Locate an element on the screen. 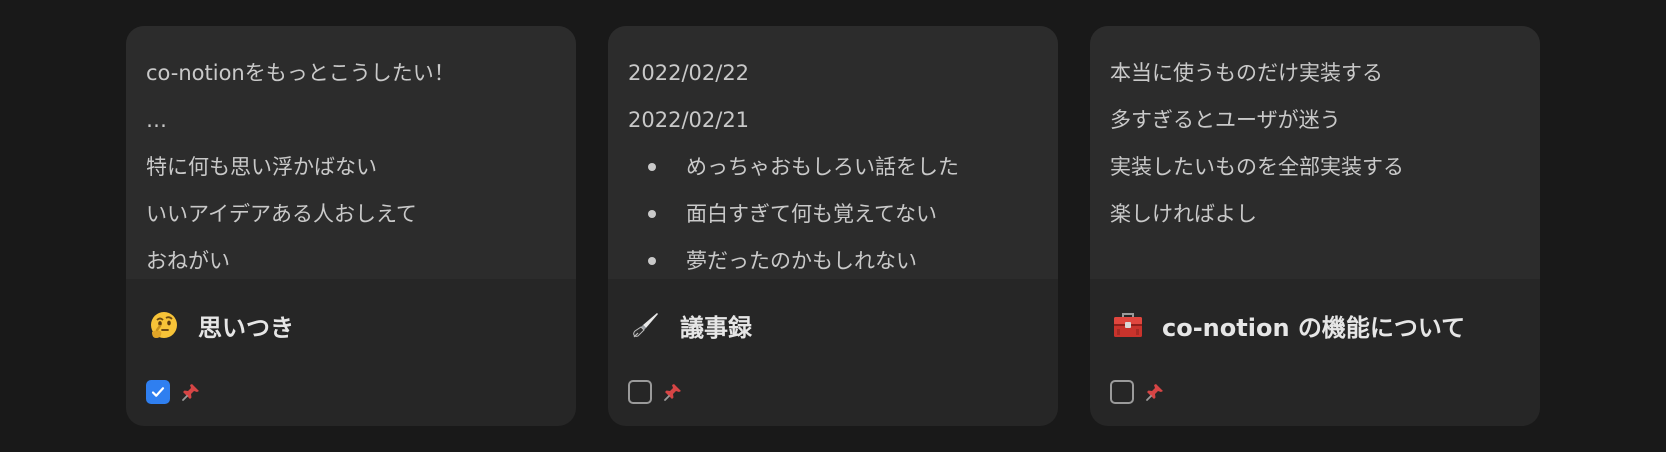  card-title: co-notion の機能について is located at coordinates (1314, 327).